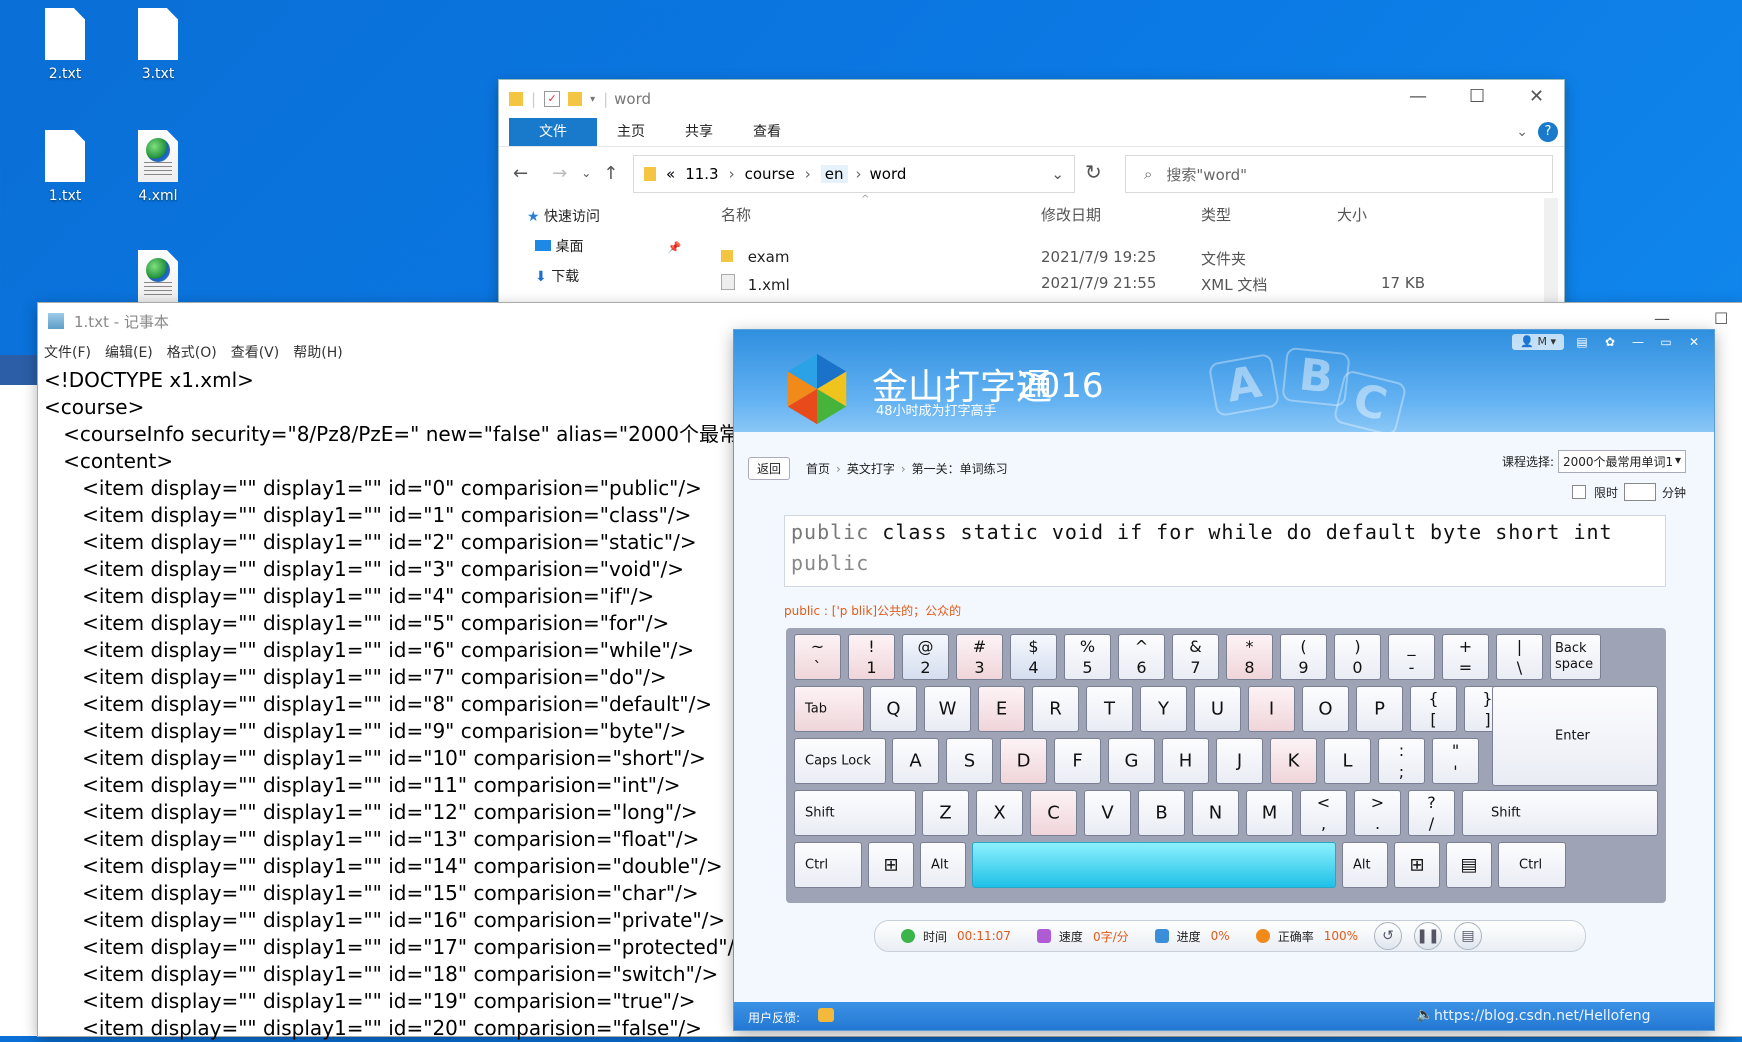 Image resolution: width=1742 pixels, height=1042 pixels. I want to click on desktop-icon-2txt: 2.txt, so click(65, 45).